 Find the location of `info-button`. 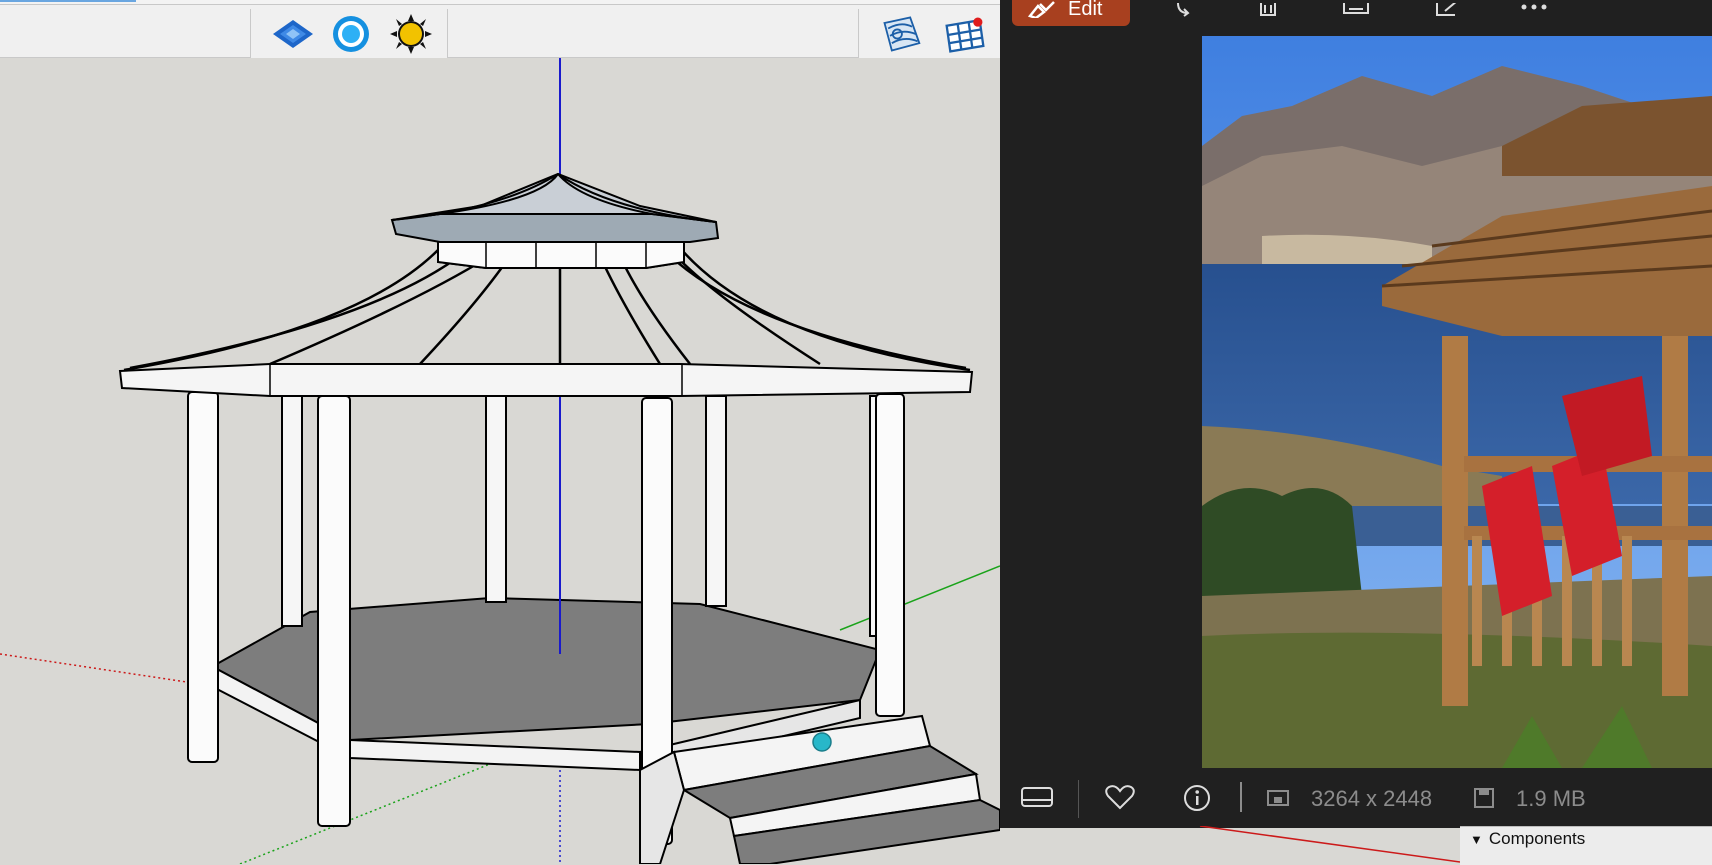

info-button is located at coordinates (1197, 800).